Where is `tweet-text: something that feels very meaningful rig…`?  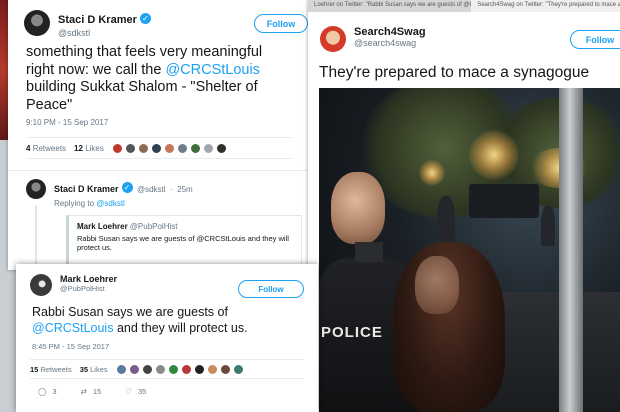
tweet-text: something that feels very meaningful rig… is located at coordinates (159, 76).